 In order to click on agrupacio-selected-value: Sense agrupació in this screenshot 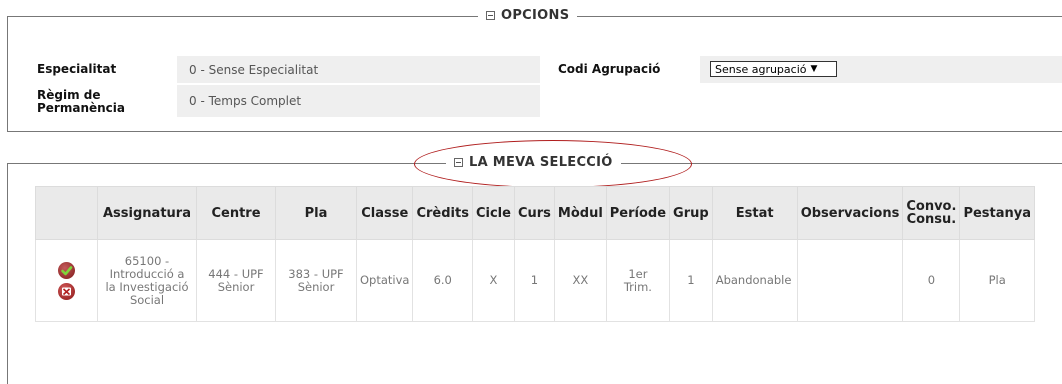, I will do `click(761, 69)`.